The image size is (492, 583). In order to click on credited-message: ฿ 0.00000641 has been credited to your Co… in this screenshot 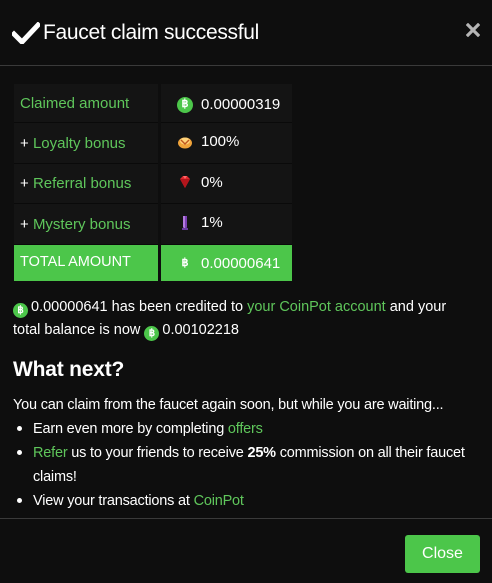, I will do `click(243, 319)`.